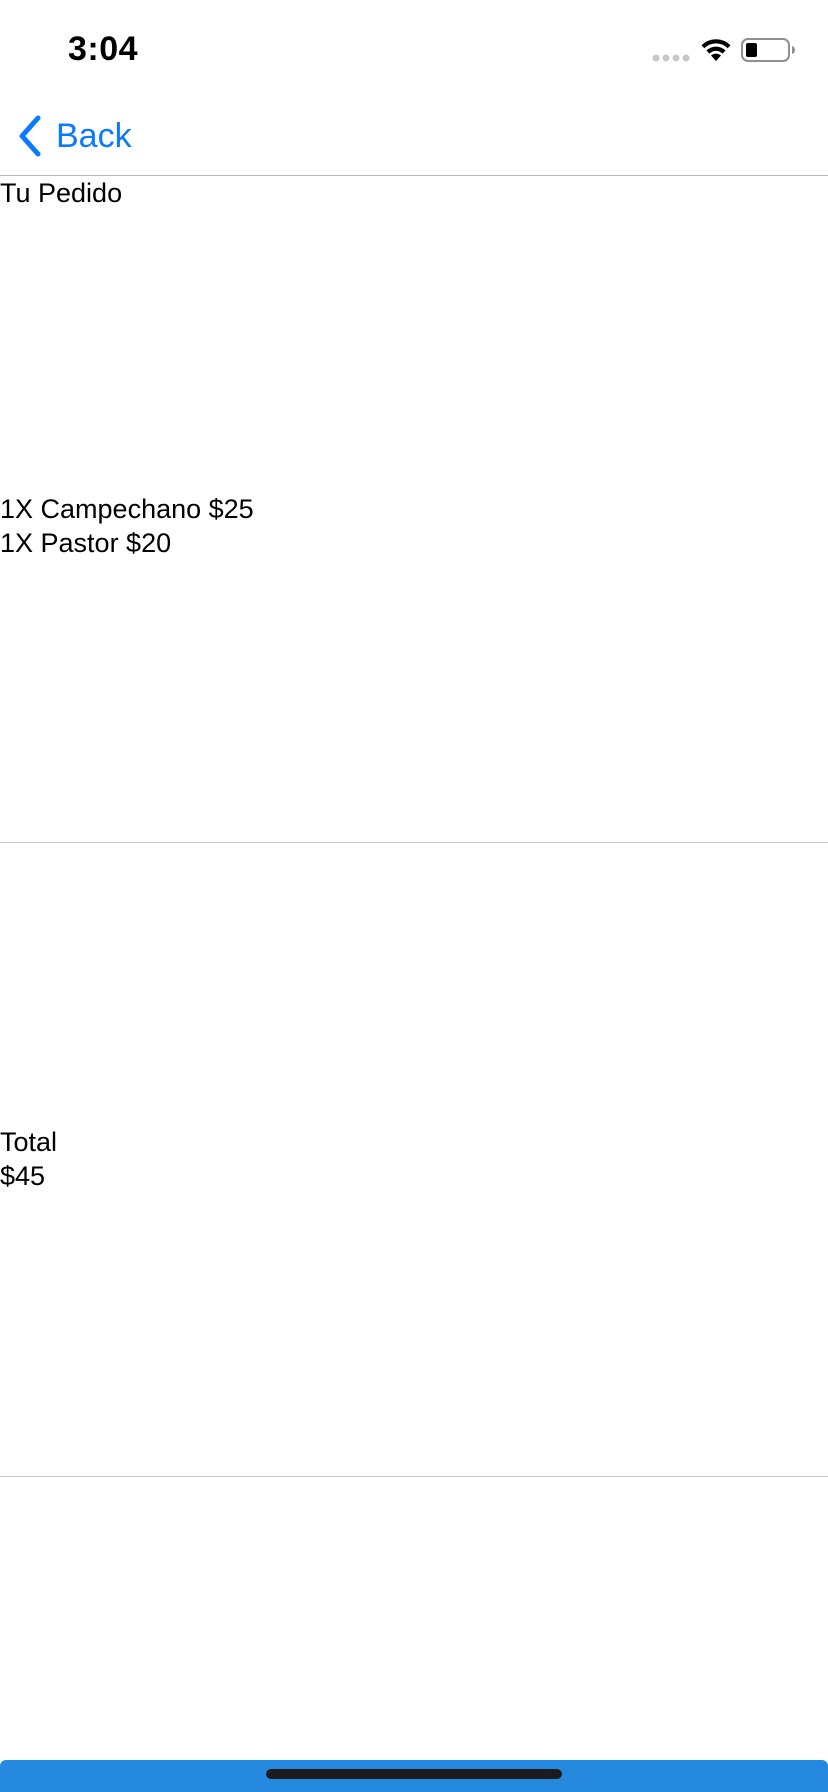 Image resolution: width=828 pixels, height=1792 pixels. I want to click on bottom-action-bar, so click(414, 1776).